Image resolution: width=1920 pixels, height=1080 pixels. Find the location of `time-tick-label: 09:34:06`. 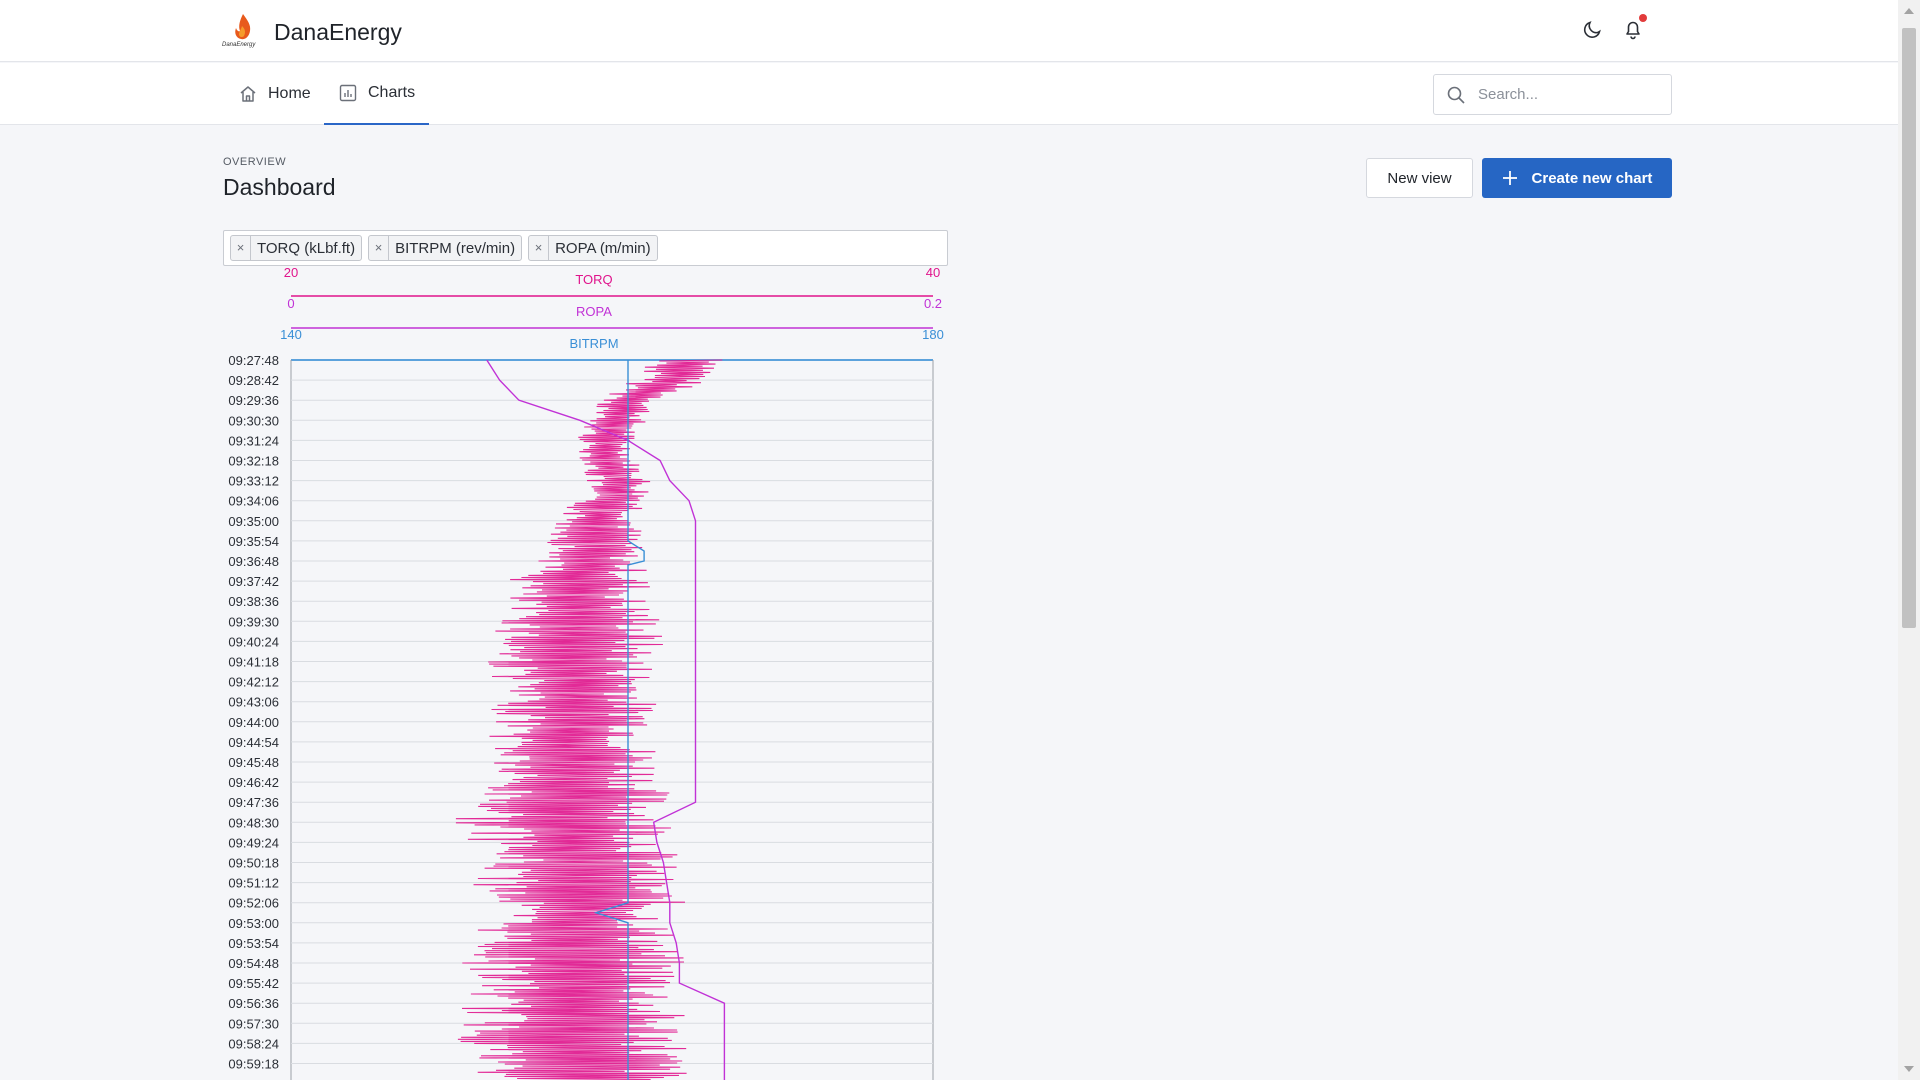

time-tick-label: 09:34:06 is located at coordinates (253, 501).